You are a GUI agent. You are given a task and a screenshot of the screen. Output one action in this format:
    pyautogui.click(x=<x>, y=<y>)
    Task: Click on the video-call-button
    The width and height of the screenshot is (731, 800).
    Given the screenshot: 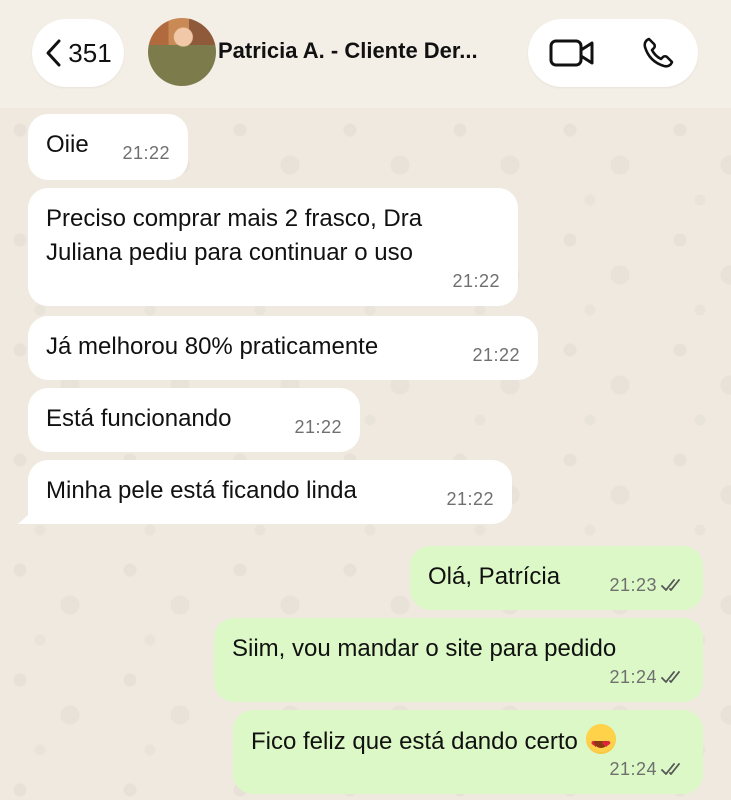 What is the action you would take?
    pyautogui.click(x=572, y=53)
    